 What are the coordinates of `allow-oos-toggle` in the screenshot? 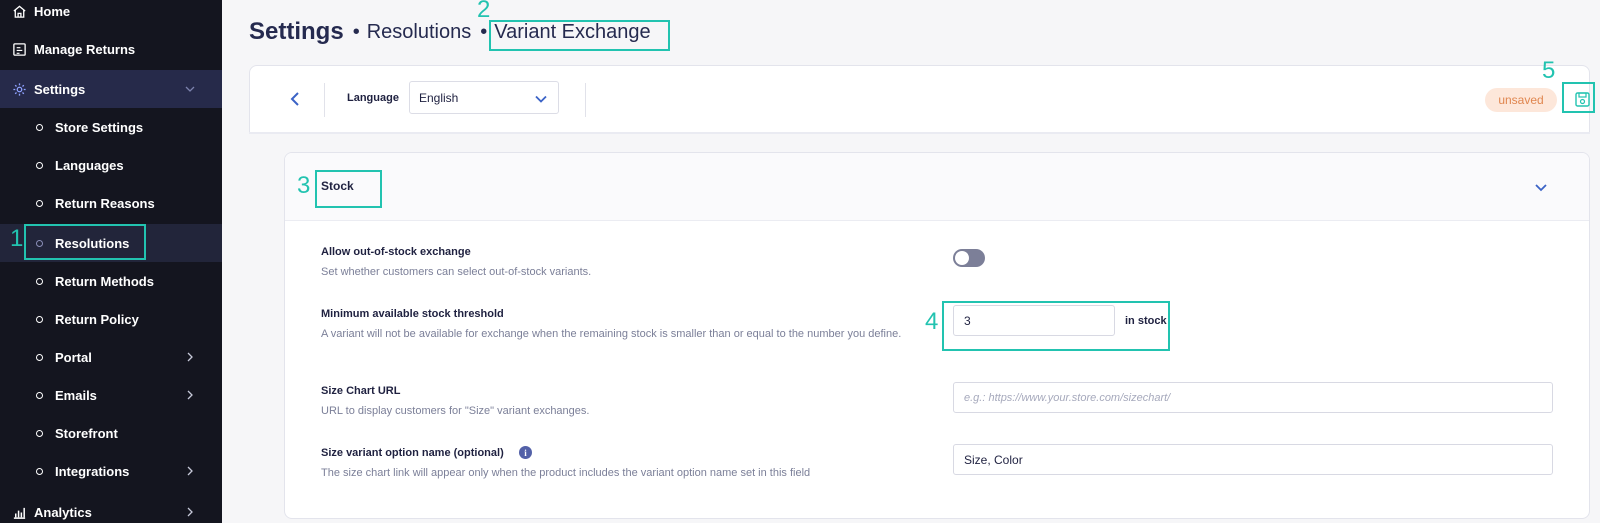 It's located at (969, 258).